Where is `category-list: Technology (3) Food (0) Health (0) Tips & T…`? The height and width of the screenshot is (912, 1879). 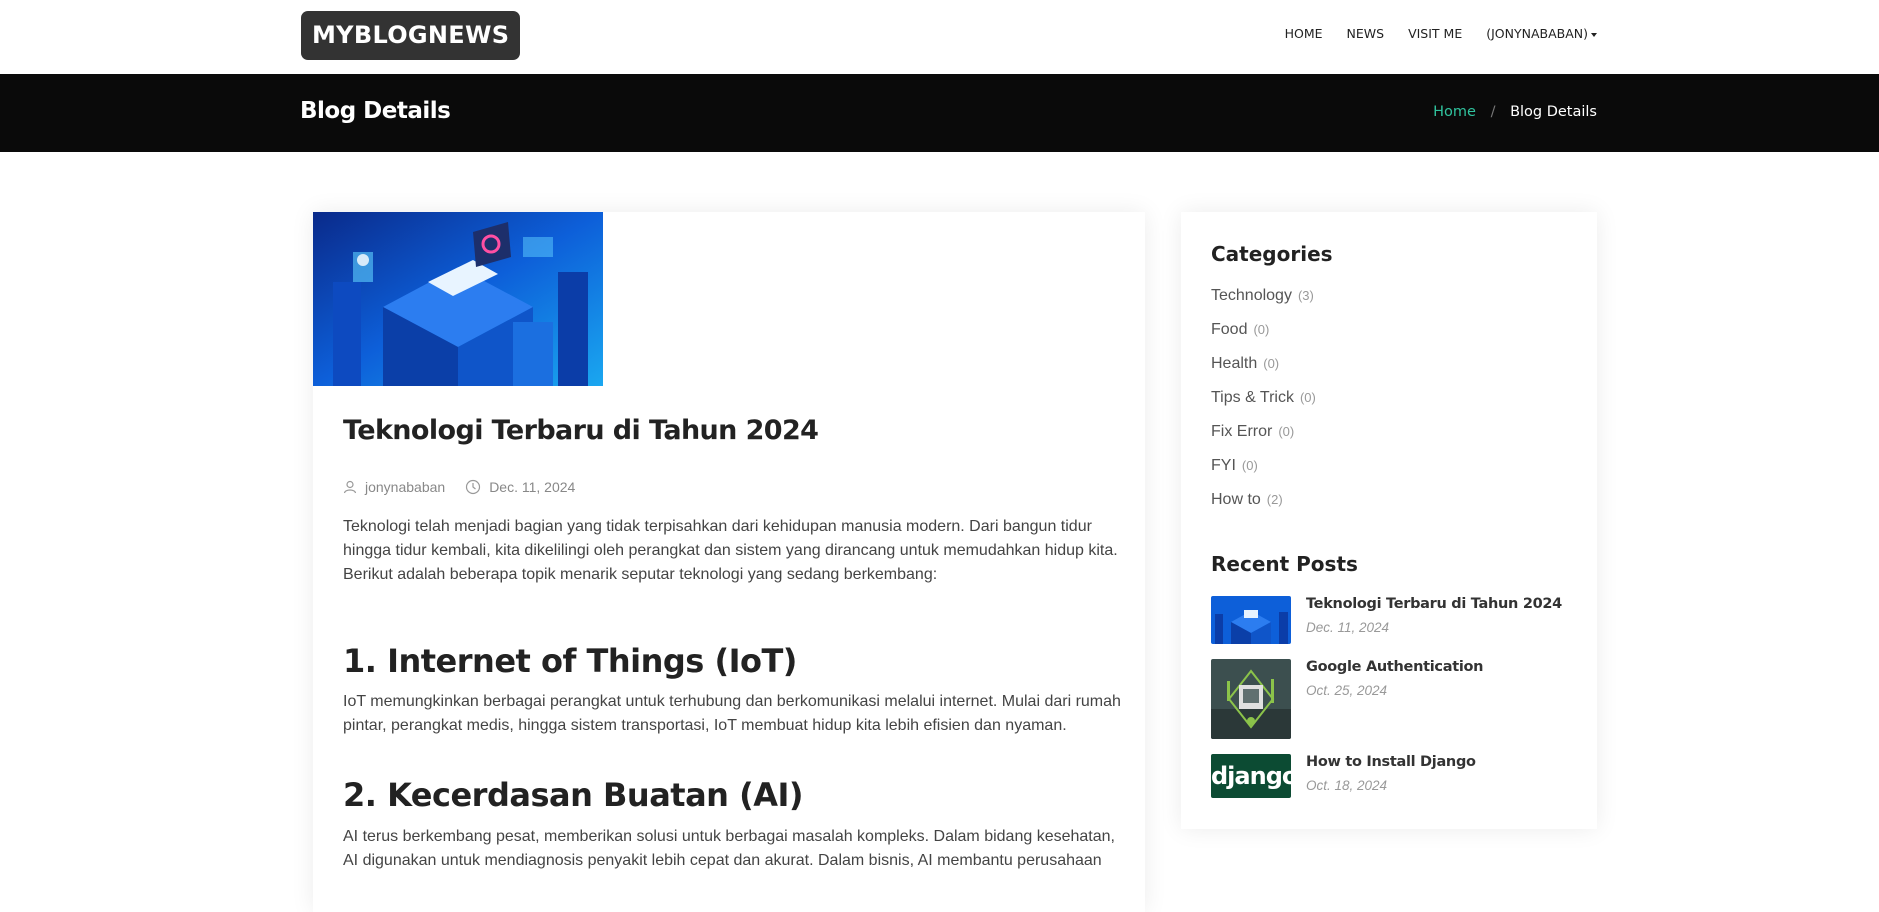 category-list: Technology (3) Food (0) Health (0) Tips & T… is located at coordinates (1389, 398).